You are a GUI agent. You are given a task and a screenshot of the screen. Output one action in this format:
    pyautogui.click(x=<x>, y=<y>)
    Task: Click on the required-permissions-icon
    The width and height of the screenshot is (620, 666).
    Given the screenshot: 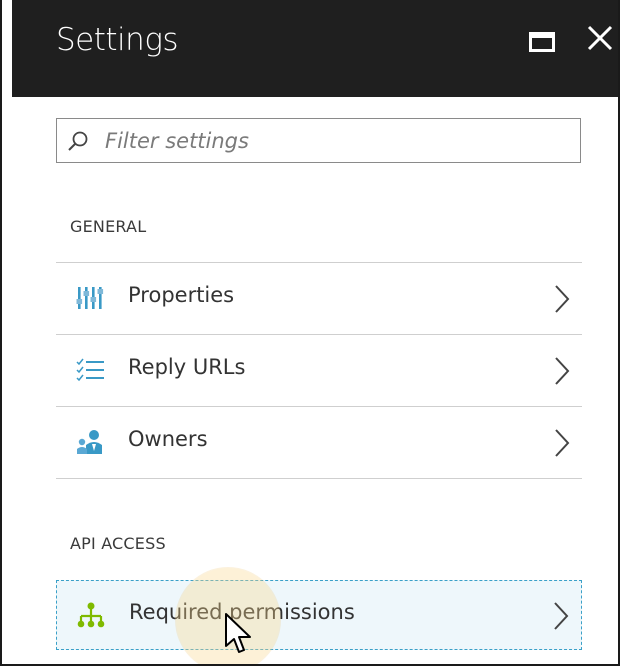 What is the action you would take?
    pyautogui.click(x=91, y=615)
    